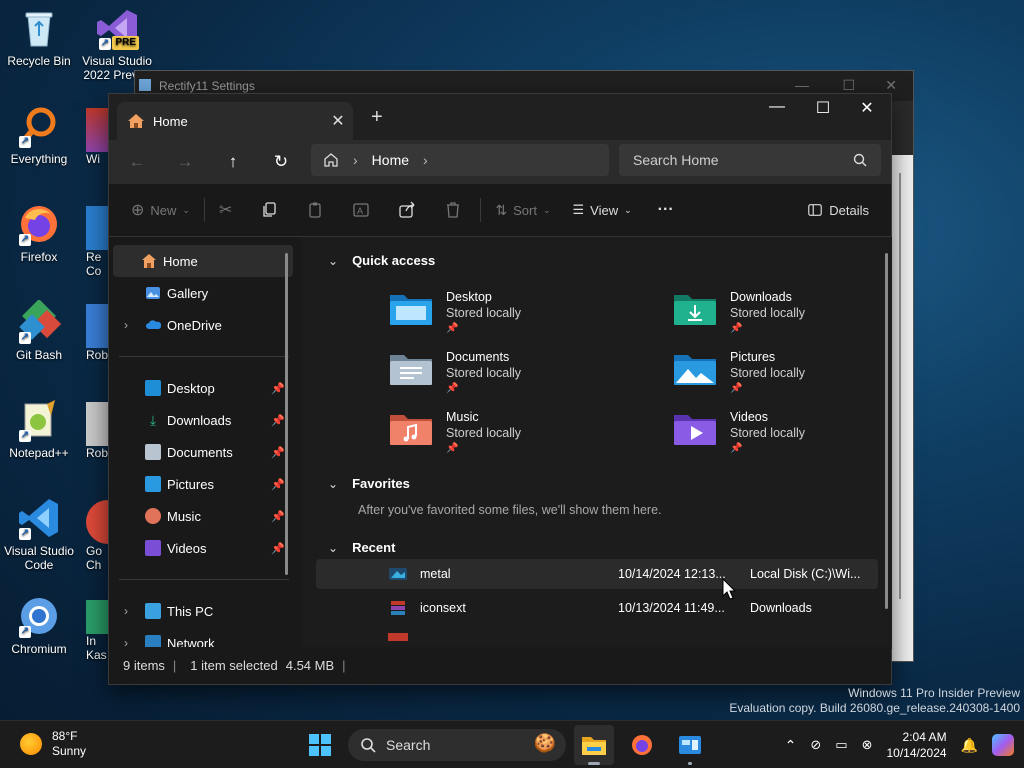 The image size is (1024, 768). Describe the element at coordinates (841, 745) in the screenshot. I see `display-icon: ▭` at that location.